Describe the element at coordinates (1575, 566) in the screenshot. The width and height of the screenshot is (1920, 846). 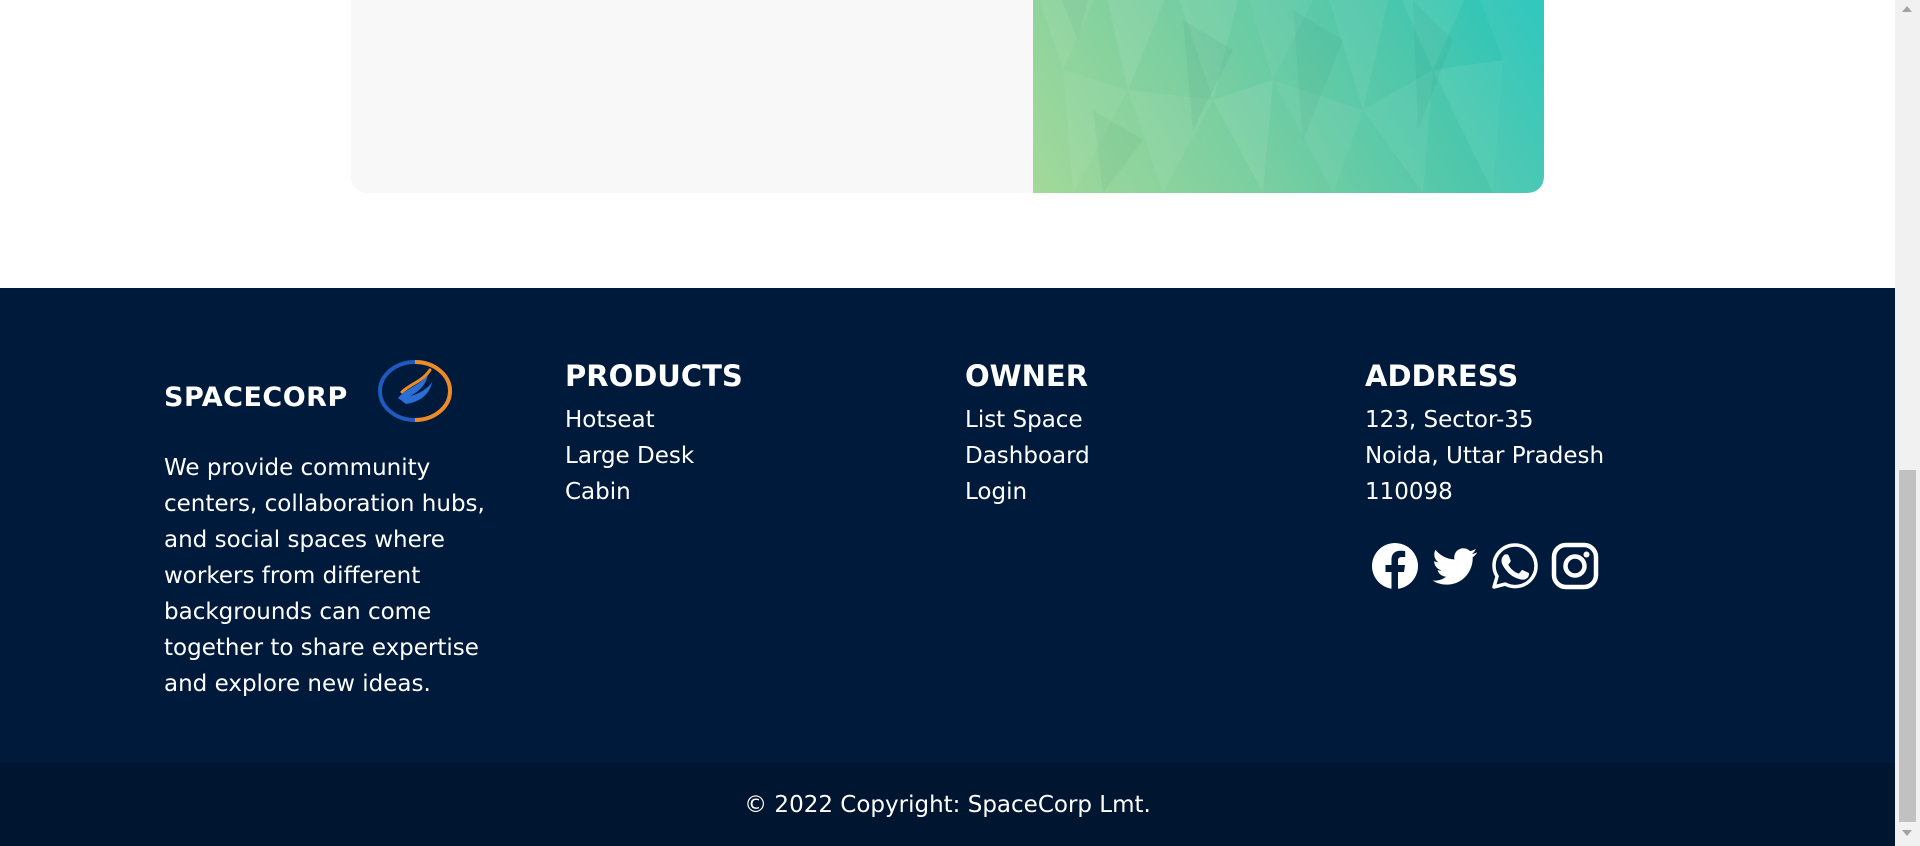
I see `instagram-icon` at that location.